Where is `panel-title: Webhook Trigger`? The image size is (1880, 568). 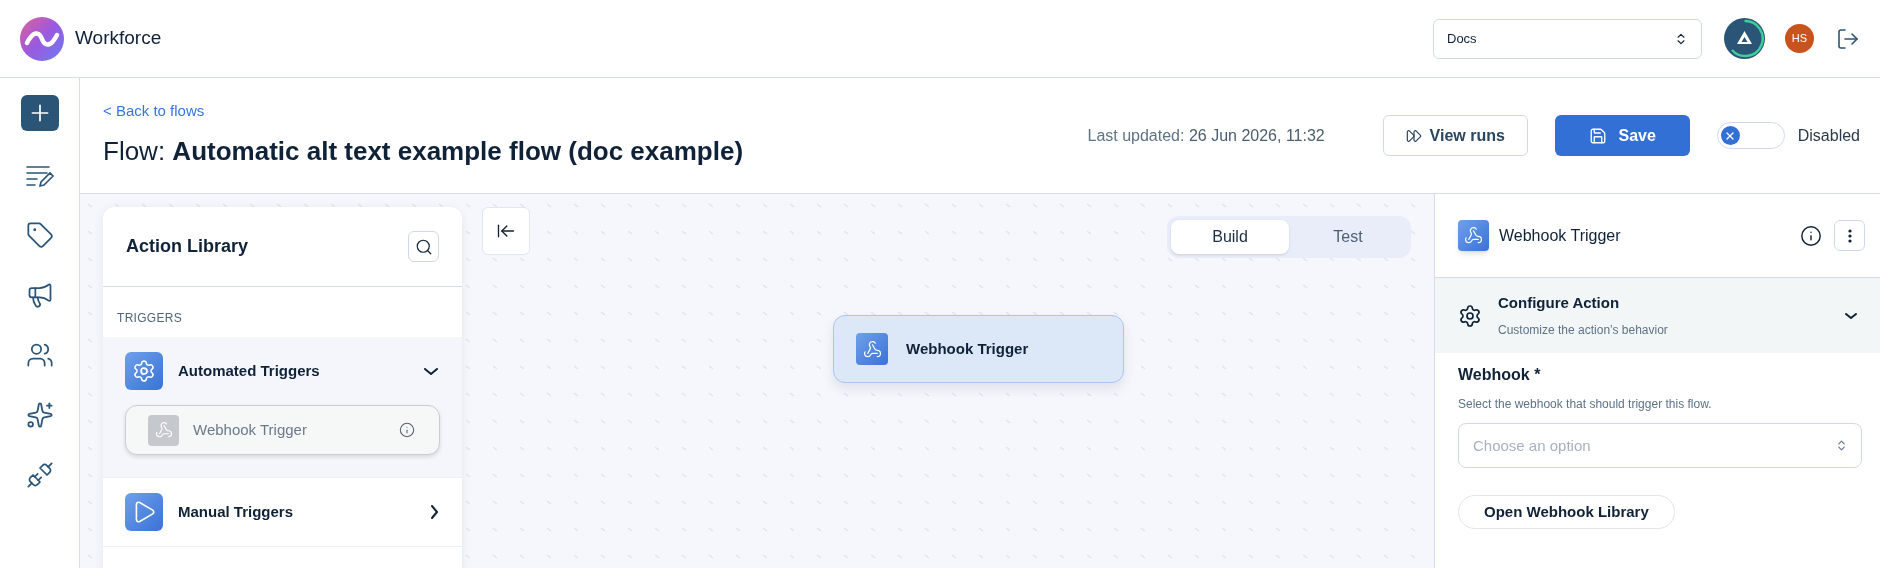
panel-title: Webhook Trigger is located at coordinates (1560, 235).